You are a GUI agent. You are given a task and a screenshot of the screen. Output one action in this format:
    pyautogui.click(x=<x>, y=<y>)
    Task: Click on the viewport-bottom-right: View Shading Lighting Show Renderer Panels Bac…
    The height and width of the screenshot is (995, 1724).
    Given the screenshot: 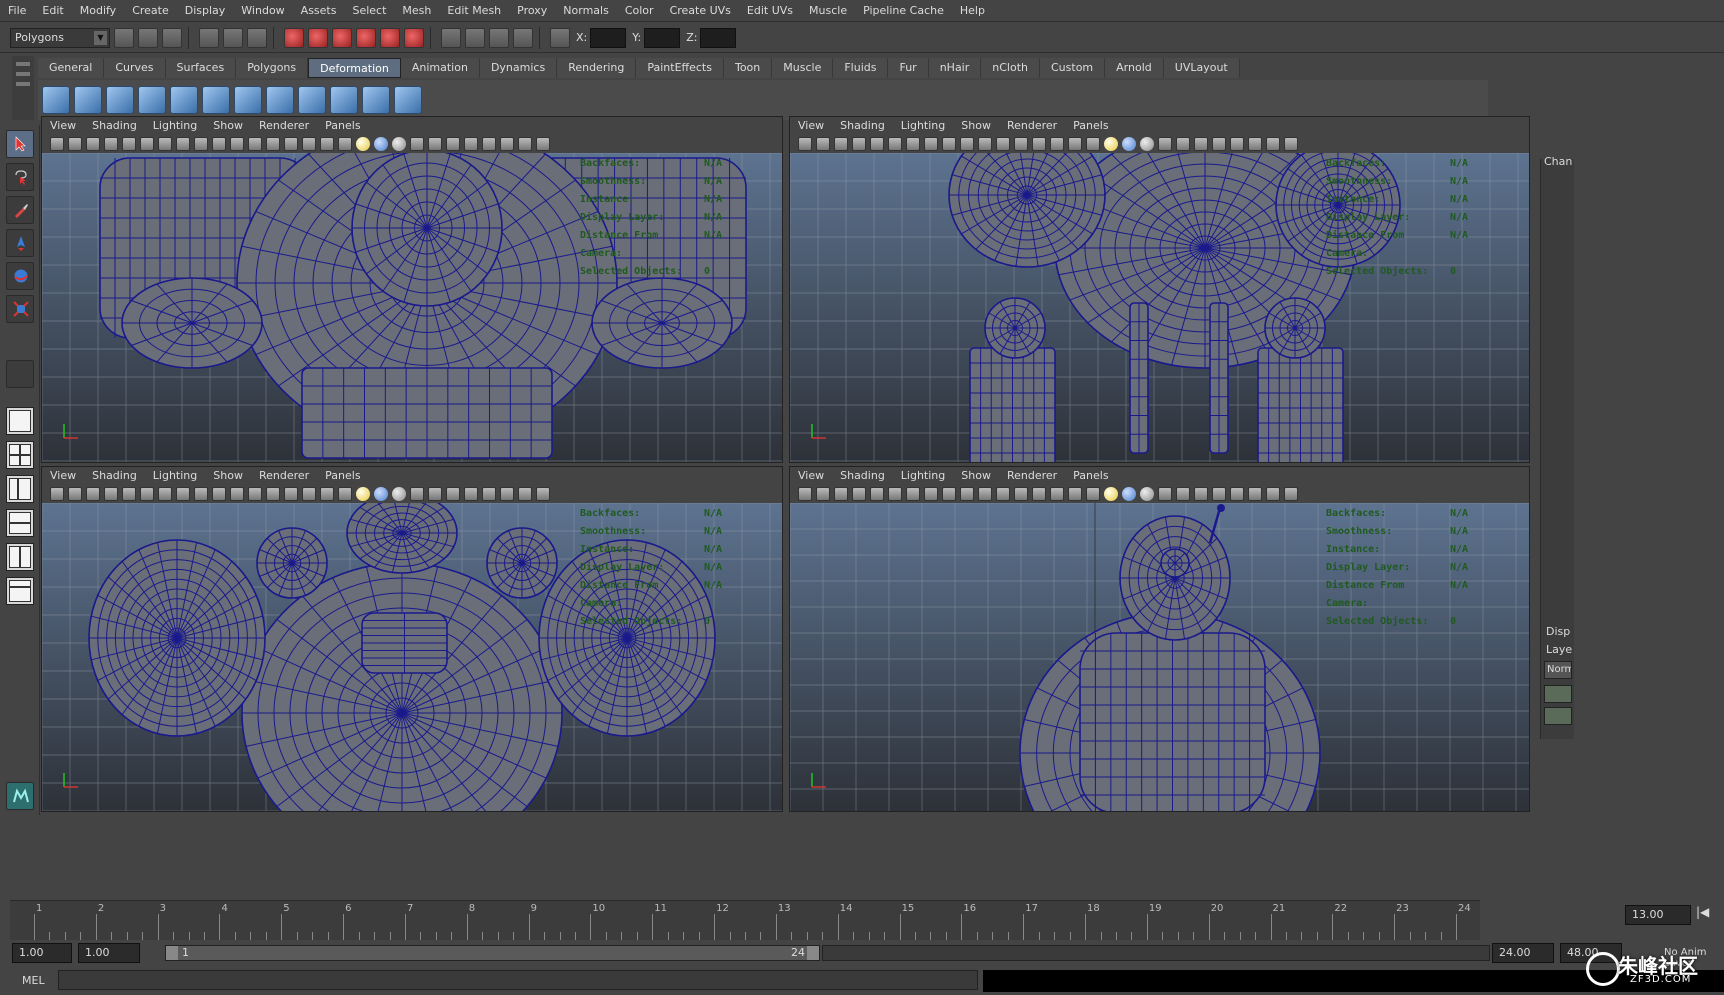 What is the action you would take?
    pyautogui.click(x=1159, y=639)
    